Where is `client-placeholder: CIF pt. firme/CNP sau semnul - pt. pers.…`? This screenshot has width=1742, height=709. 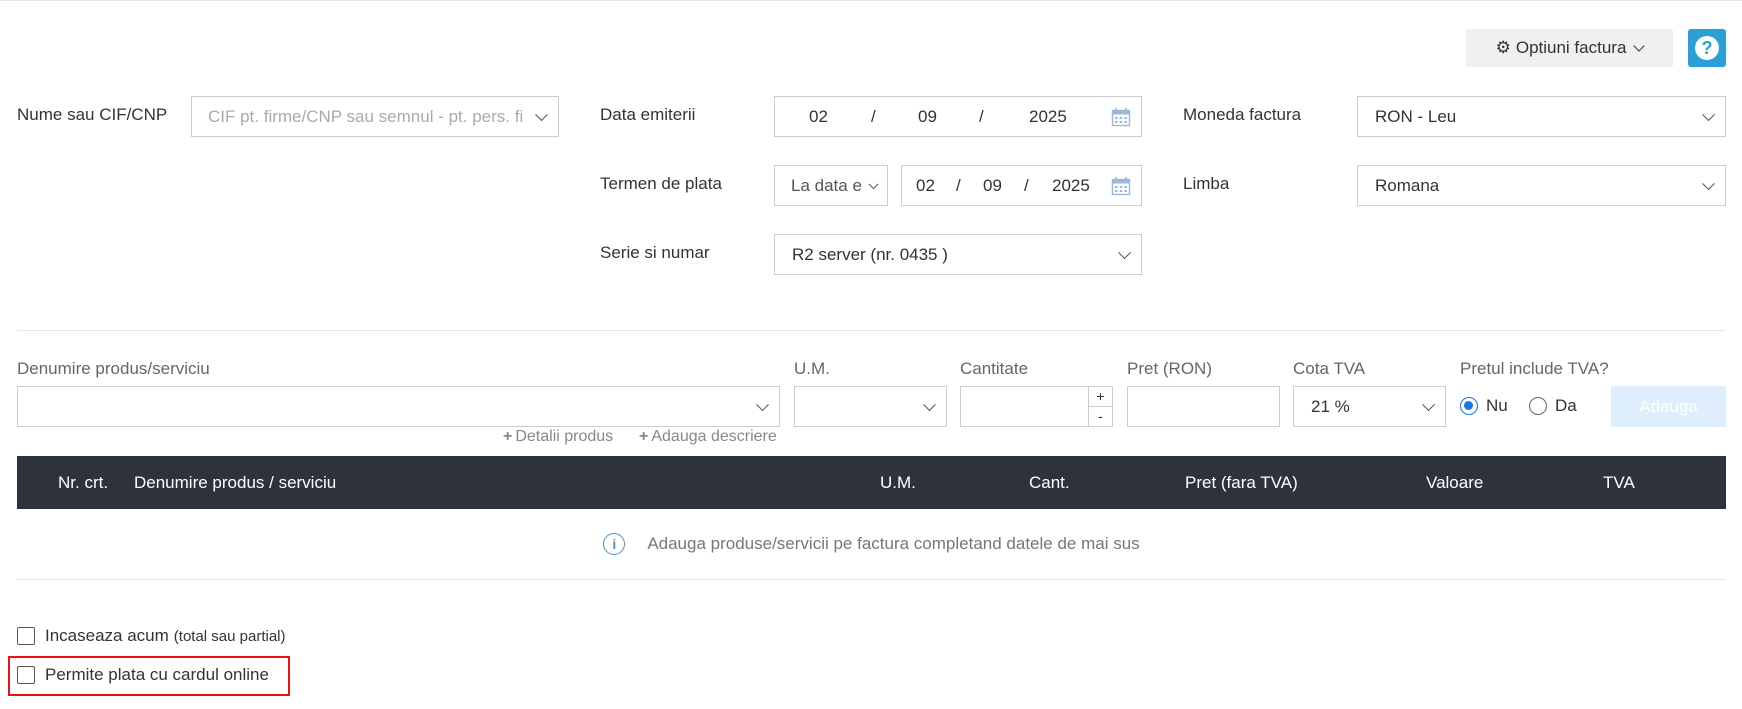 client-placeholder: CIF pt. firme/CNP sau semnul - pt. pers.… is located at coordinates (366, 116).